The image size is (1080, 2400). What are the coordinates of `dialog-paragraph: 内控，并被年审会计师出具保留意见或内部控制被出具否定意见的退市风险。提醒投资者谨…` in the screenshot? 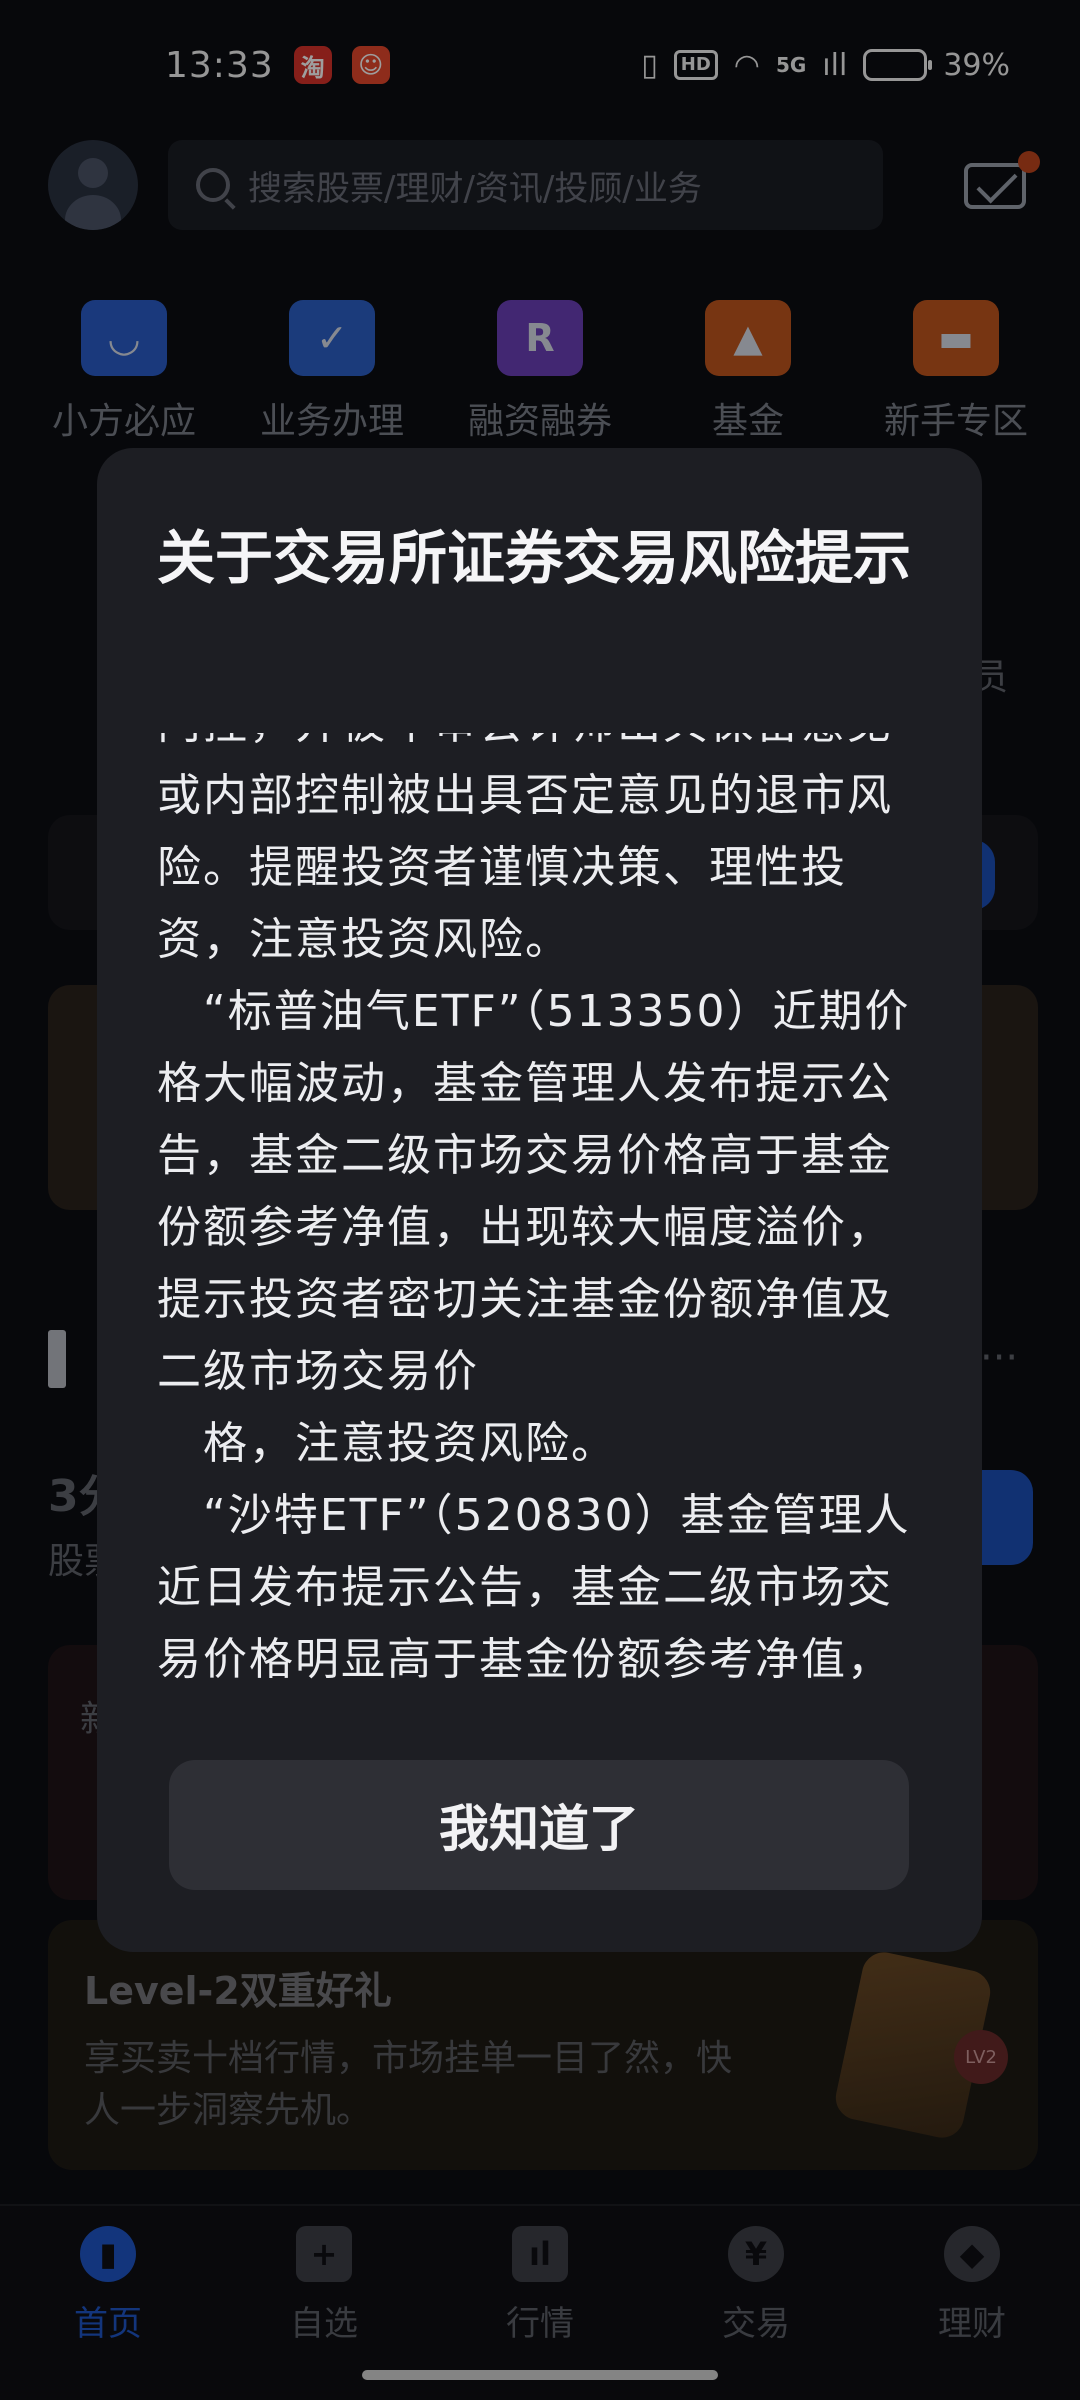 It's located at (525, 849).